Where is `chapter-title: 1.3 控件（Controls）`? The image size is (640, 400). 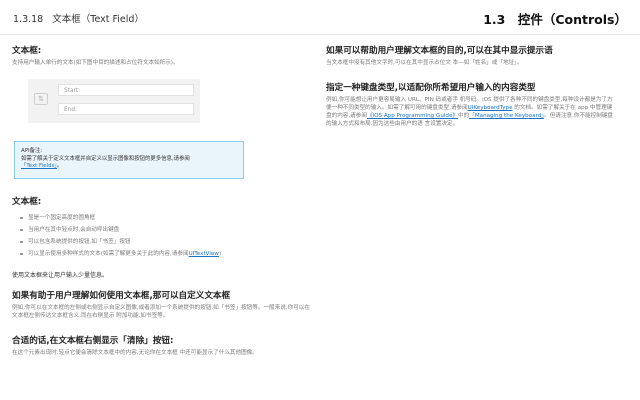 chapter-title: 1.3 控件（Controls） is located at coordinates (555, 19).